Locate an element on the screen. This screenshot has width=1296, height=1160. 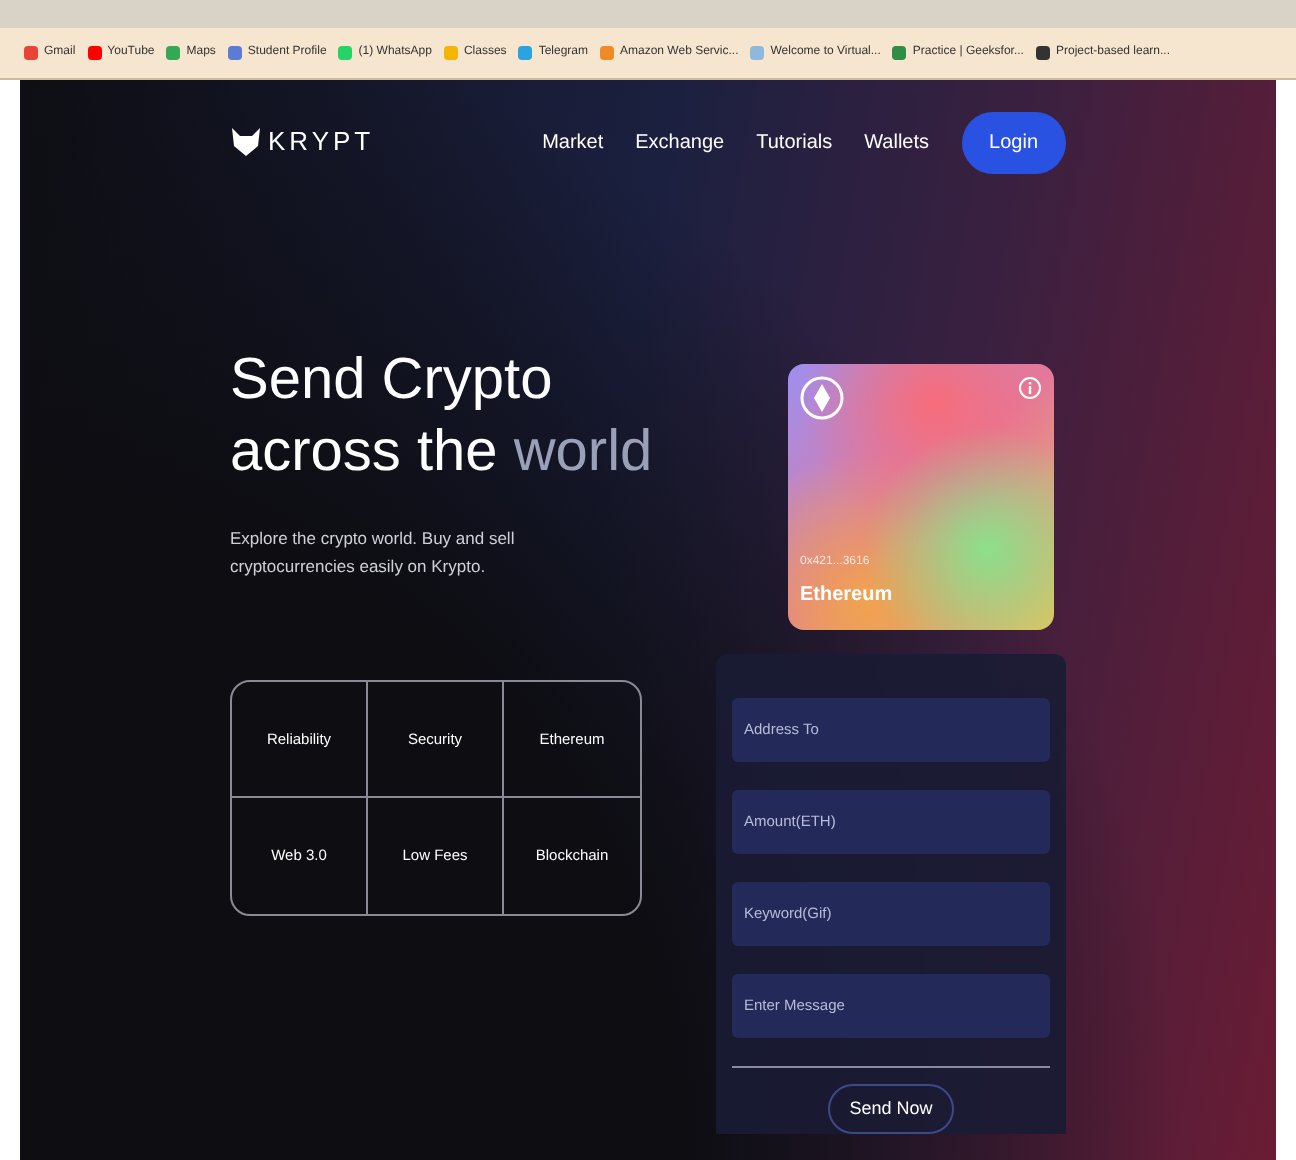
nav-link: Tutorials is located at coordinates (794, 142).